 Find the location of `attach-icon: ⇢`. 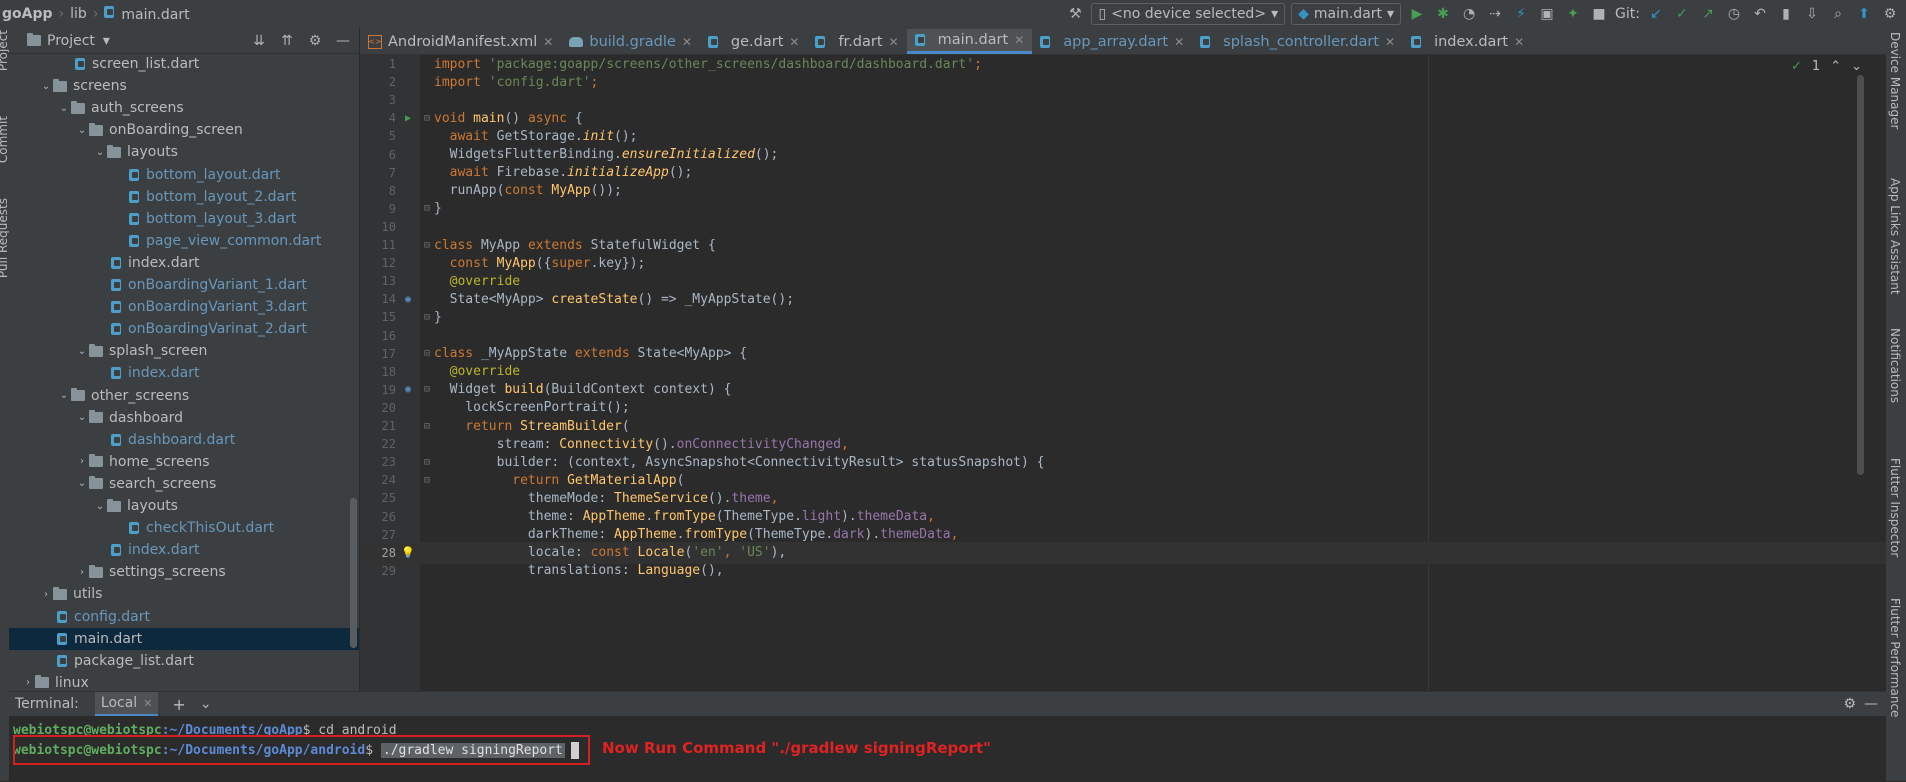

attach-icon: ⇢ is located at coordinates (1495, 14).